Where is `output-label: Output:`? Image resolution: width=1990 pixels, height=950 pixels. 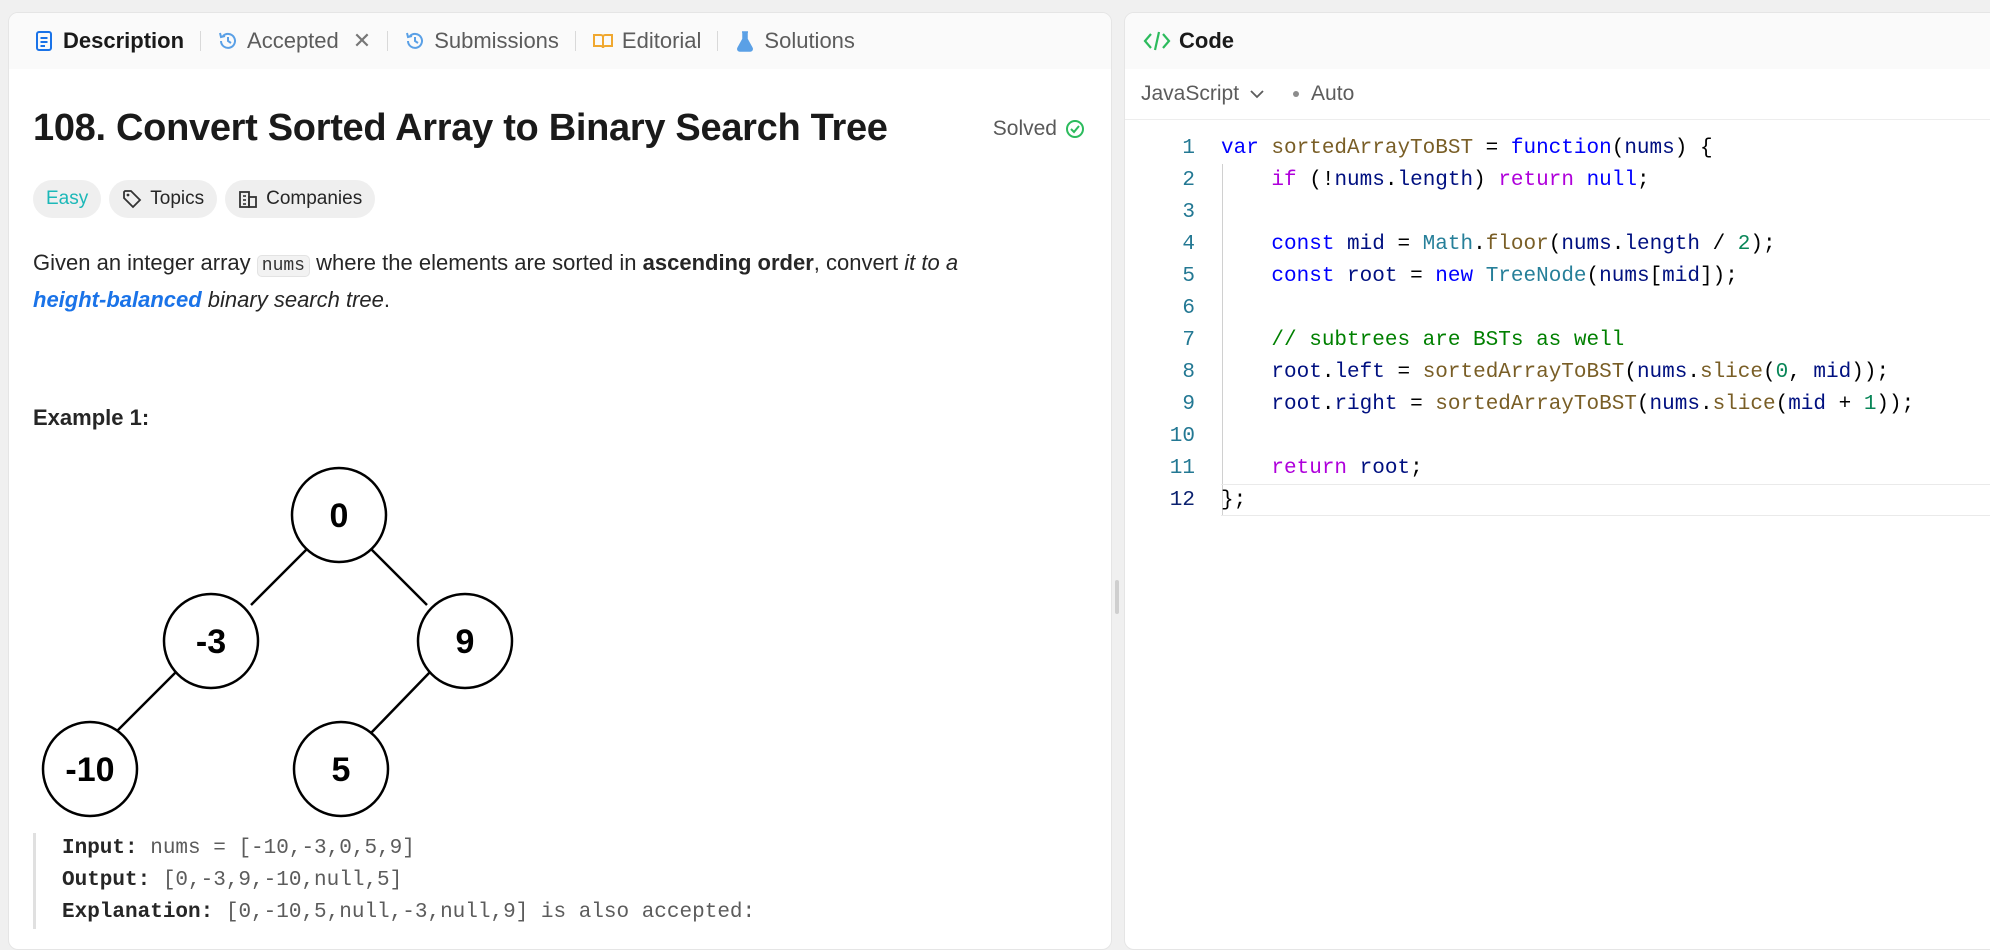 output-label: Output: is located at coordinates (106, 880).